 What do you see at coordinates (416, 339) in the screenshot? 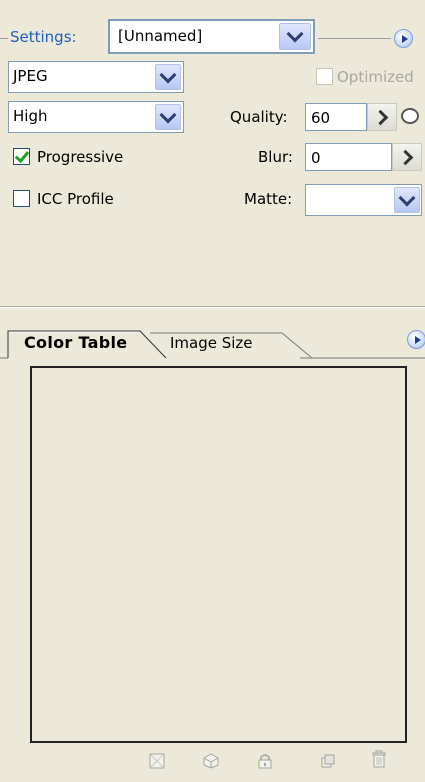
I see `color-table-menu-icon` at bounding box center [416, 339].